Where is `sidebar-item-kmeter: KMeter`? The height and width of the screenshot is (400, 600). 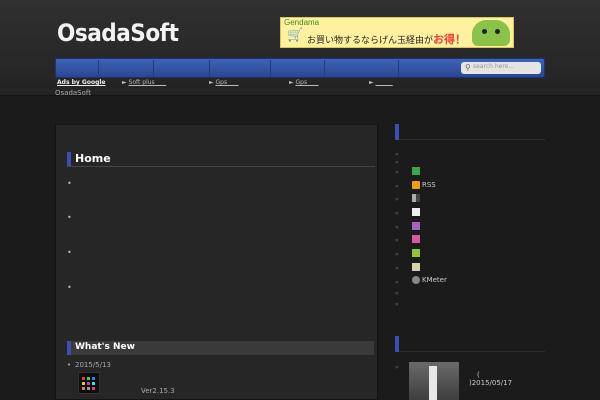 sidebar-item-kmeter: KMeter is located at coordinates (429, 281).